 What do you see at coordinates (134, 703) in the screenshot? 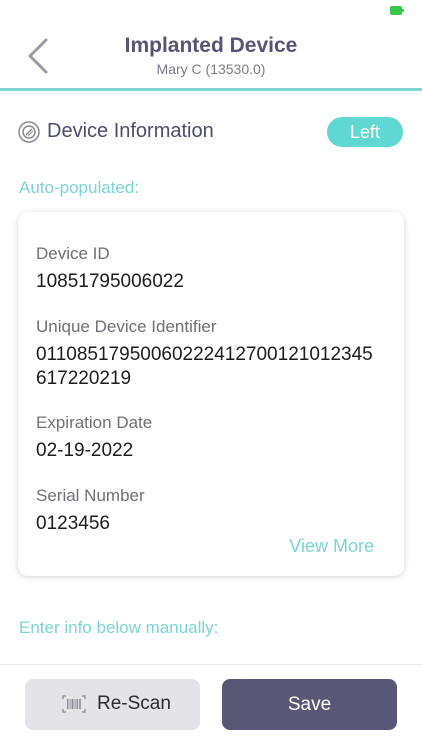
I see `rescan-label: Re-Scan` at bounding box center [134, 703].